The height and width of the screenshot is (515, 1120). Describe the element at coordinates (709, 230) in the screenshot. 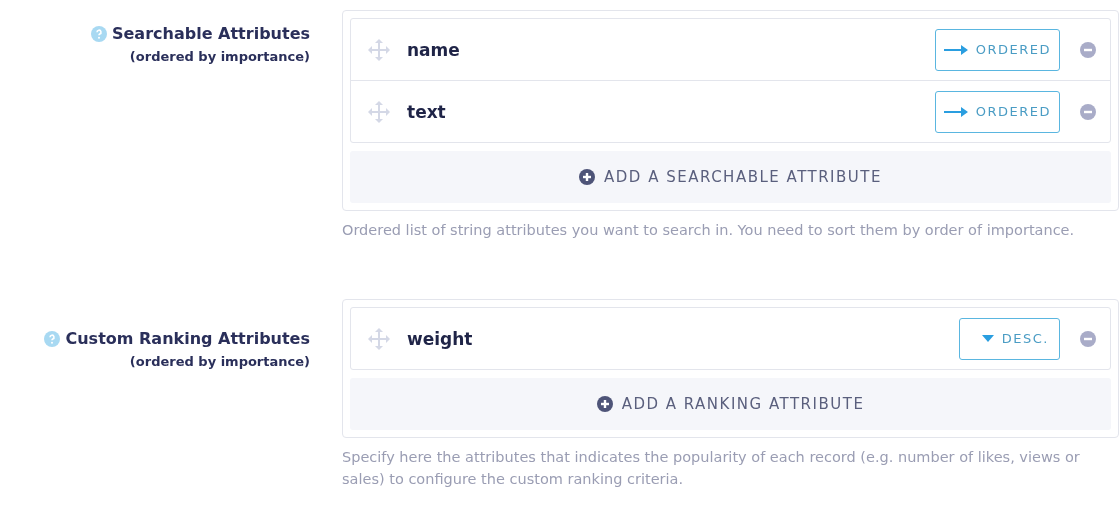

I see `help-text: Ordered list of string attributes you want to search in. You need to sort them by order of importance.` at that location.